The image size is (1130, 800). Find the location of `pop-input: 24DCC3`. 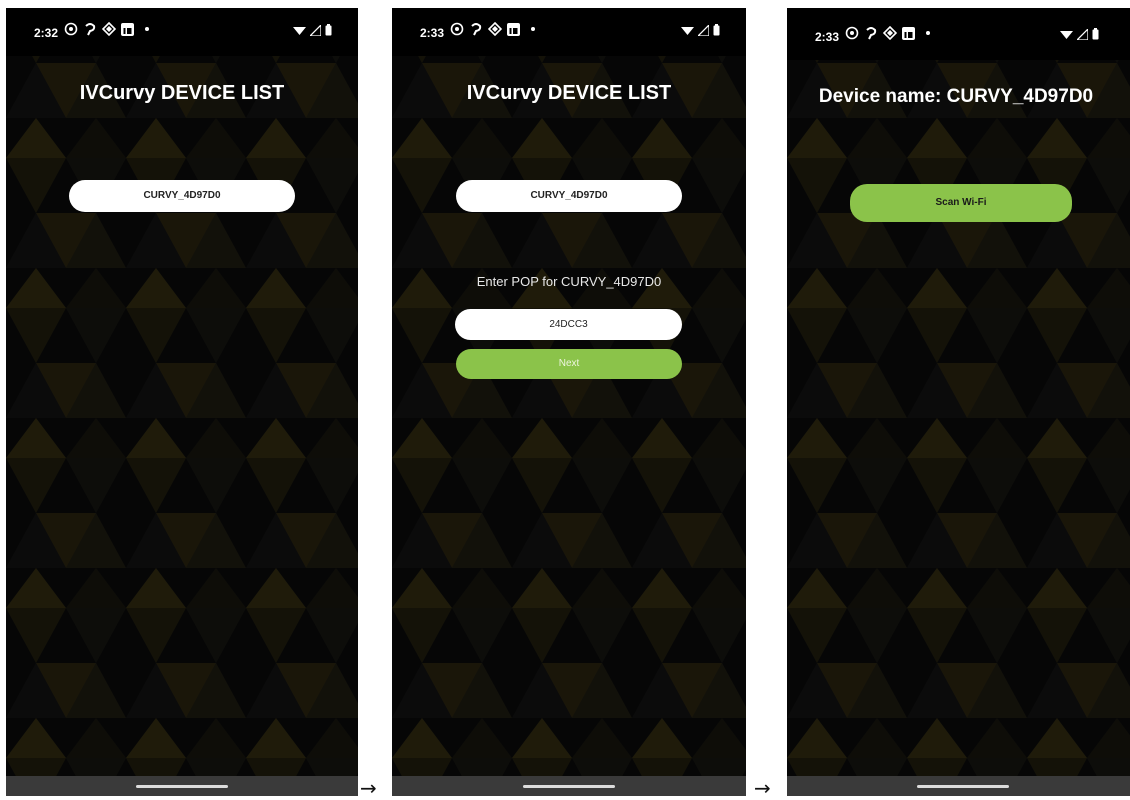

pop-input: 24DCC3 is located at coordinates (568, 324).